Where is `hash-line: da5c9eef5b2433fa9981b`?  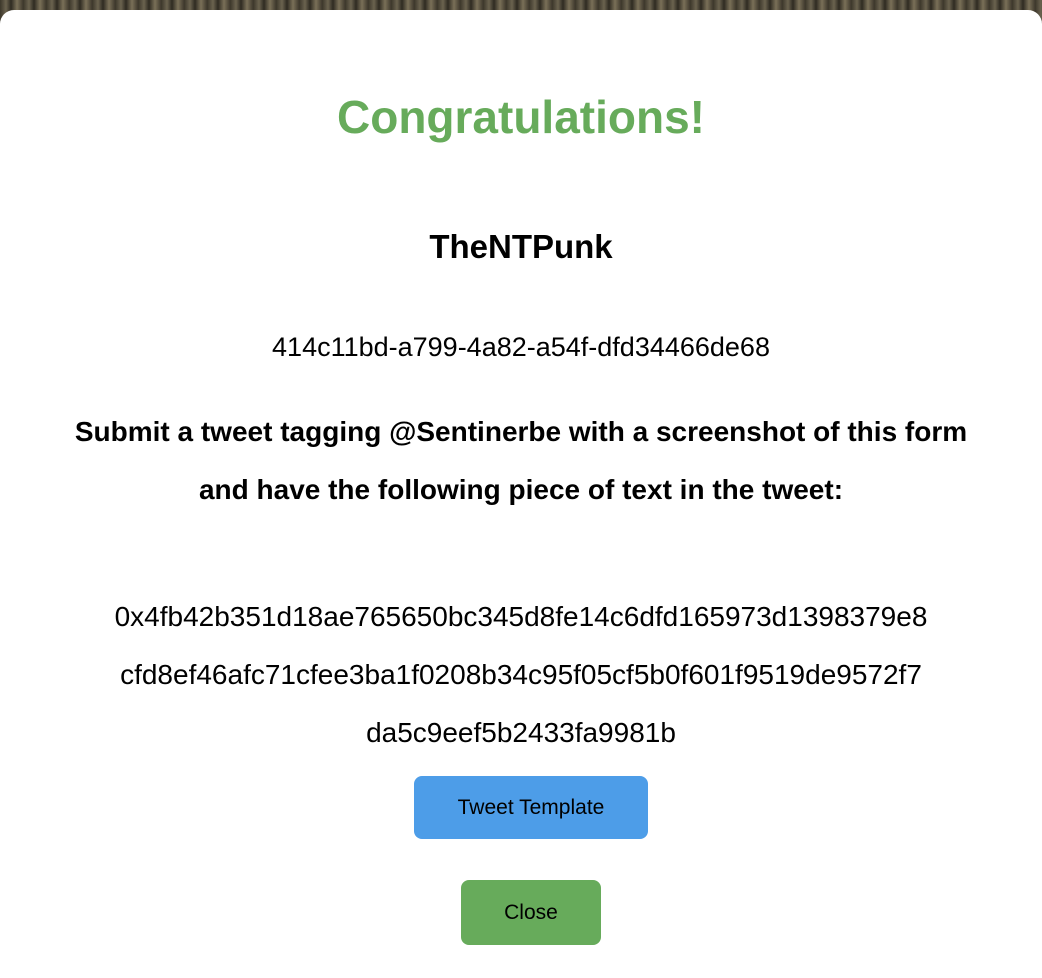 hash-line: da5c9eef5b2433fa9981b is located at coordinates (521, 732).